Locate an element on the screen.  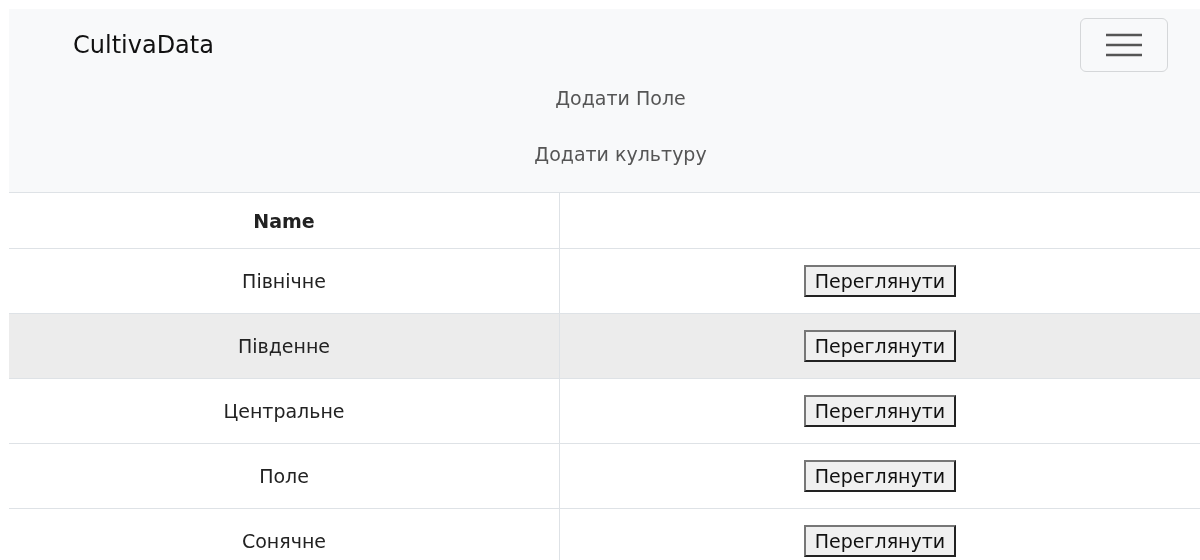
table-cell: Поле is located at coordinates (284, 476).